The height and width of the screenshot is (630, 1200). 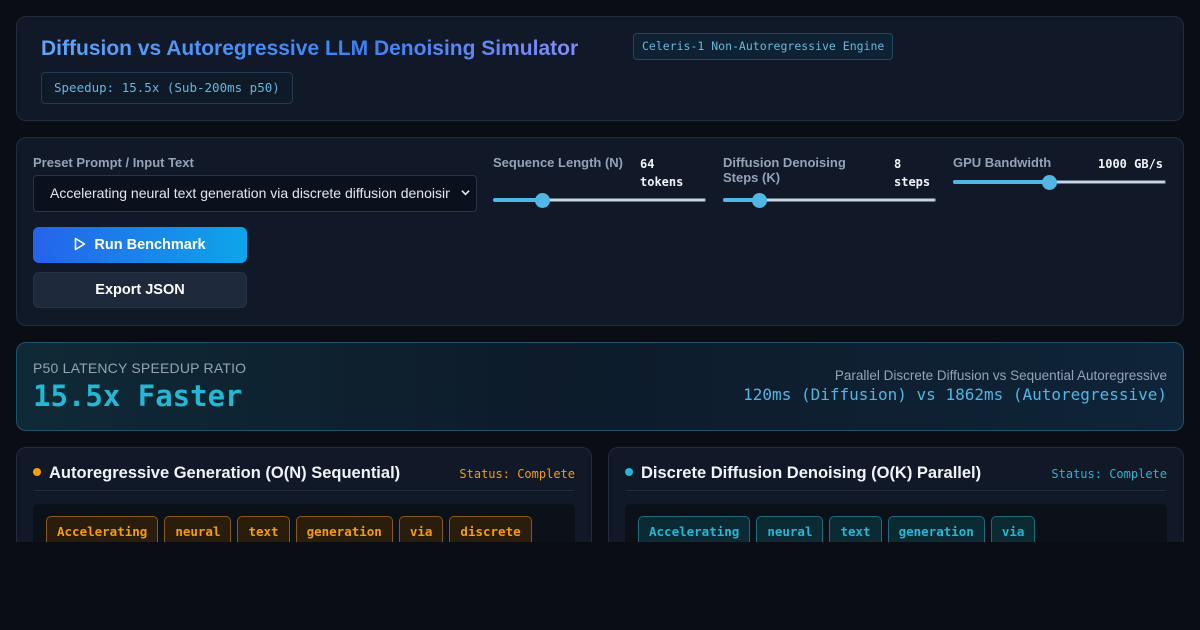 I want to click on export-json-button: Export JSON, so click(x=140, y=290).